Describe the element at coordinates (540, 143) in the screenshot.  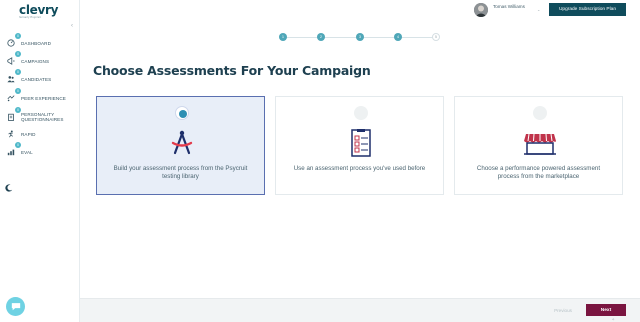
I see `storefront-icon` at that location.